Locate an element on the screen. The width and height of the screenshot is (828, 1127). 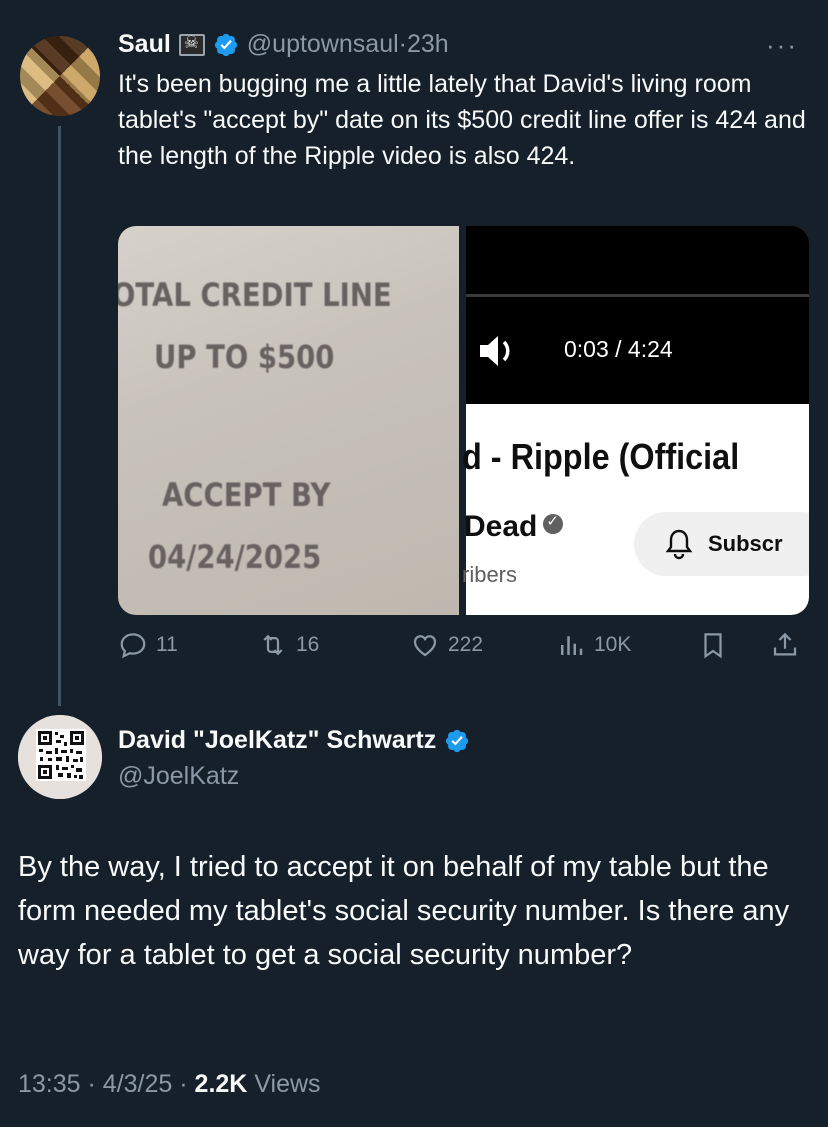
video-progress-line is located at coordinates (637, 295).